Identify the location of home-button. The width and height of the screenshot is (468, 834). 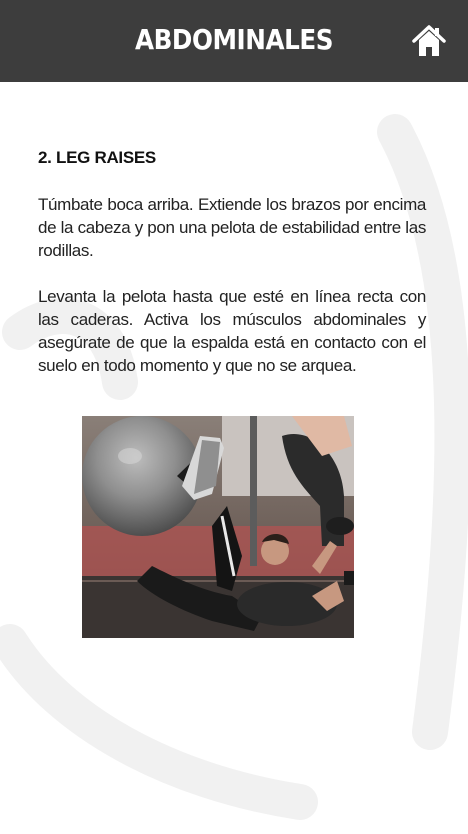
(429, 41).